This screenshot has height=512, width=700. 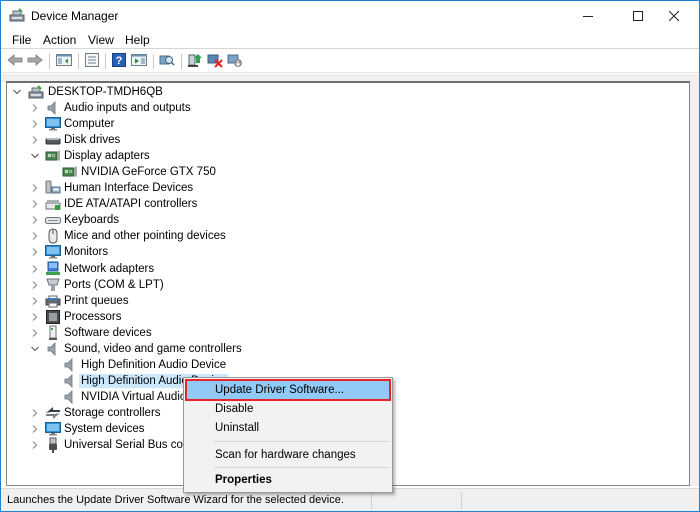 I want to click on ide-controller-icon, so click(x=53, y=204).